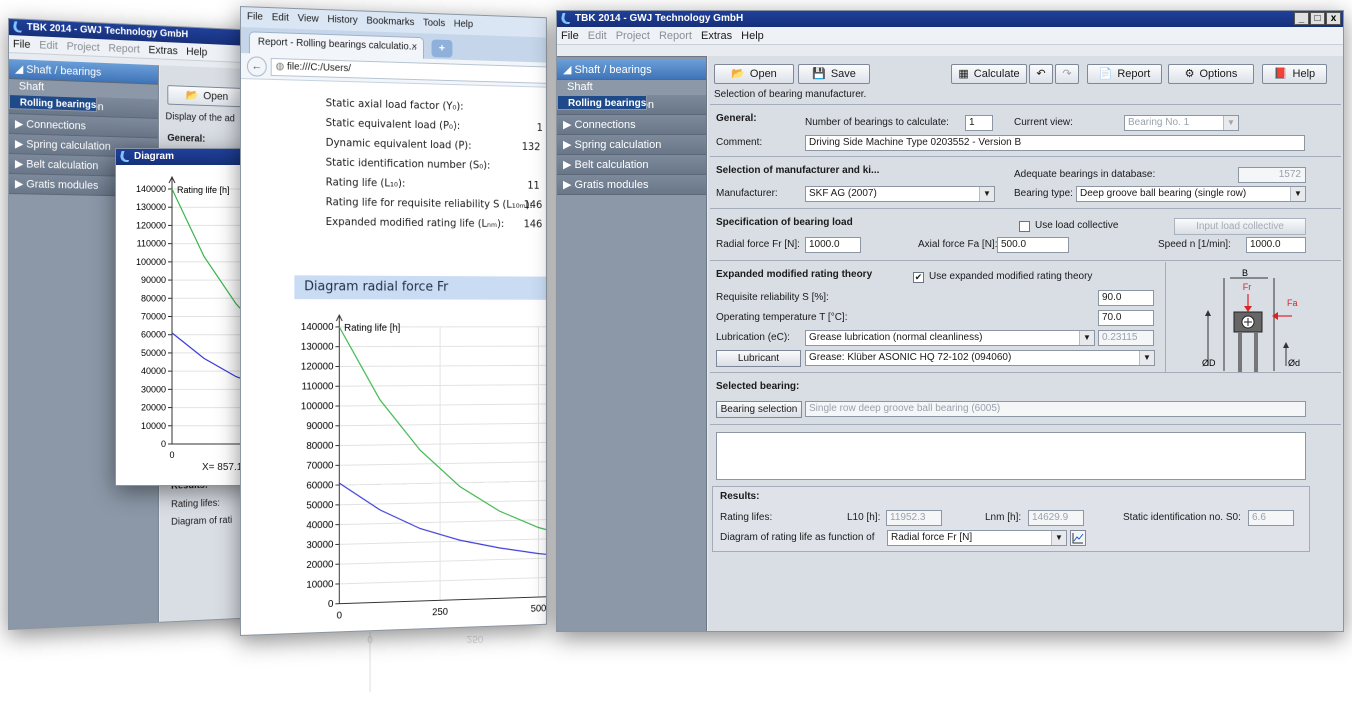  What do you see at coordinates (1078, 538) in the screenshot?
I see `diagram-chart-button` at bounding box center [1078, 538].